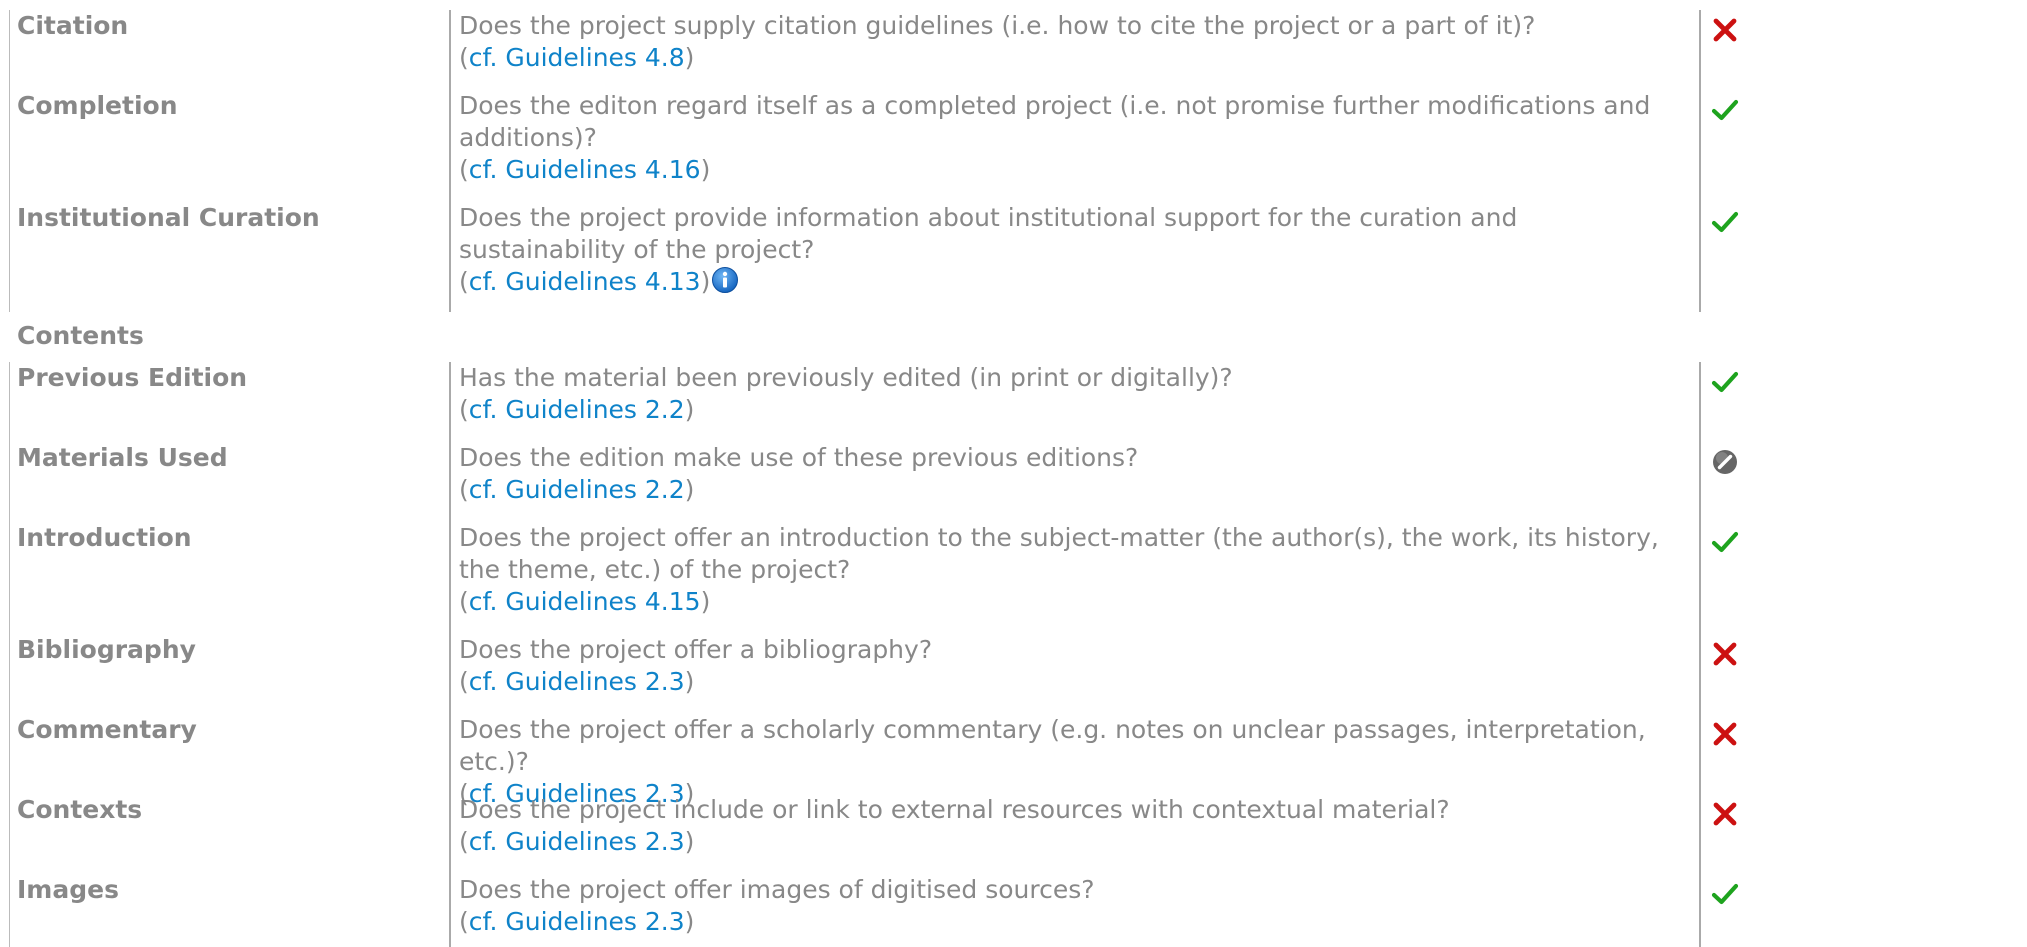  What do you see at coordinates (80, 335) in the screenshot?
I see `section-heading-contents: Contents` at bounding box center [80, 335].